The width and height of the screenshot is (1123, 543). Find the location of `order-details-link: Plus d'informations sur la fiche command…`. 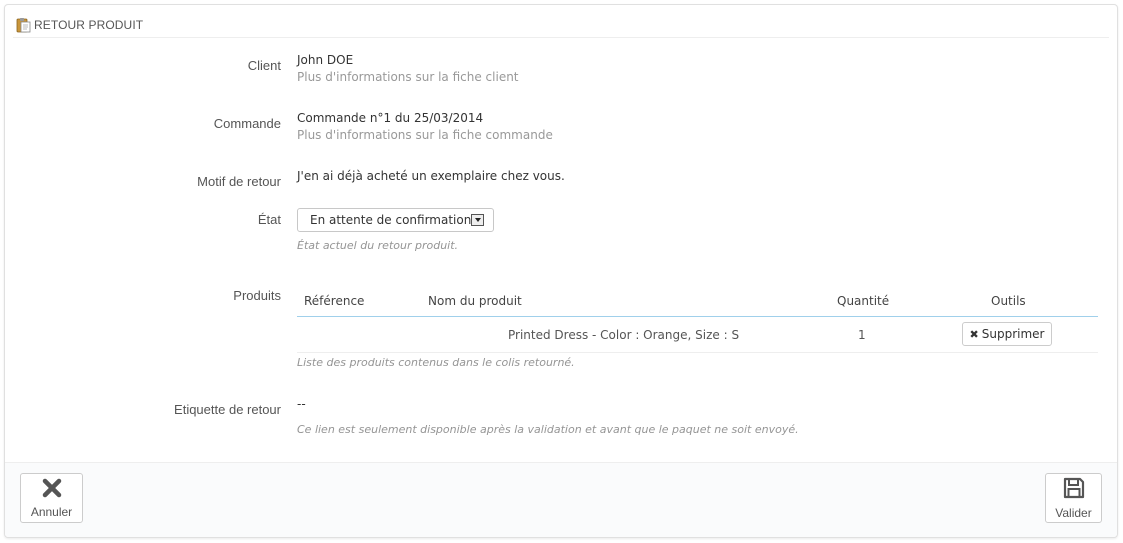

order-details-link: Plus d'informations sur la fiche command… is located at coordinates (425, 135).